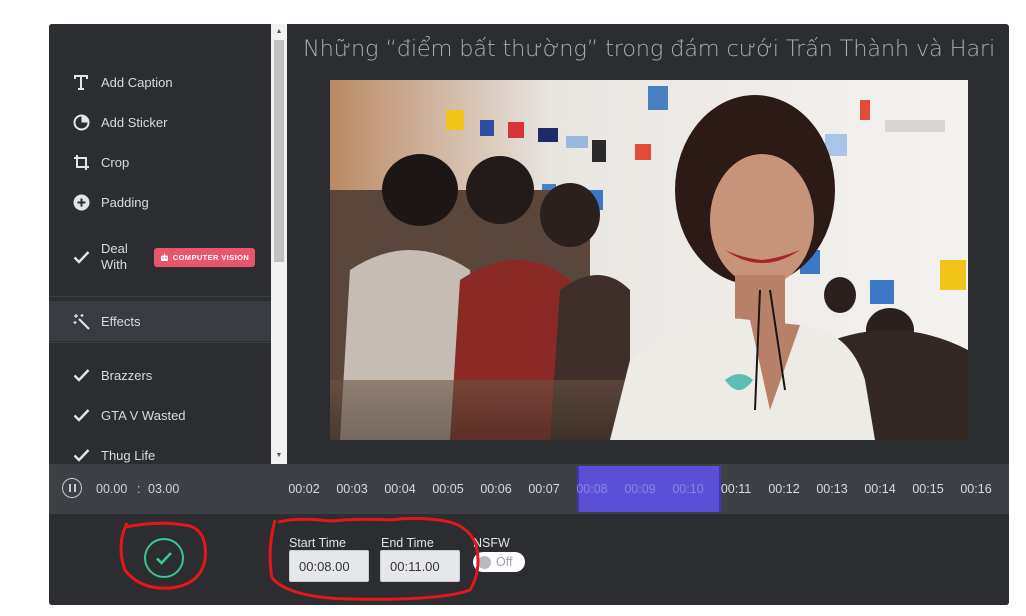  I want to click on sidebar-item-add-sticker: Add Sticker, so click(160, 122).